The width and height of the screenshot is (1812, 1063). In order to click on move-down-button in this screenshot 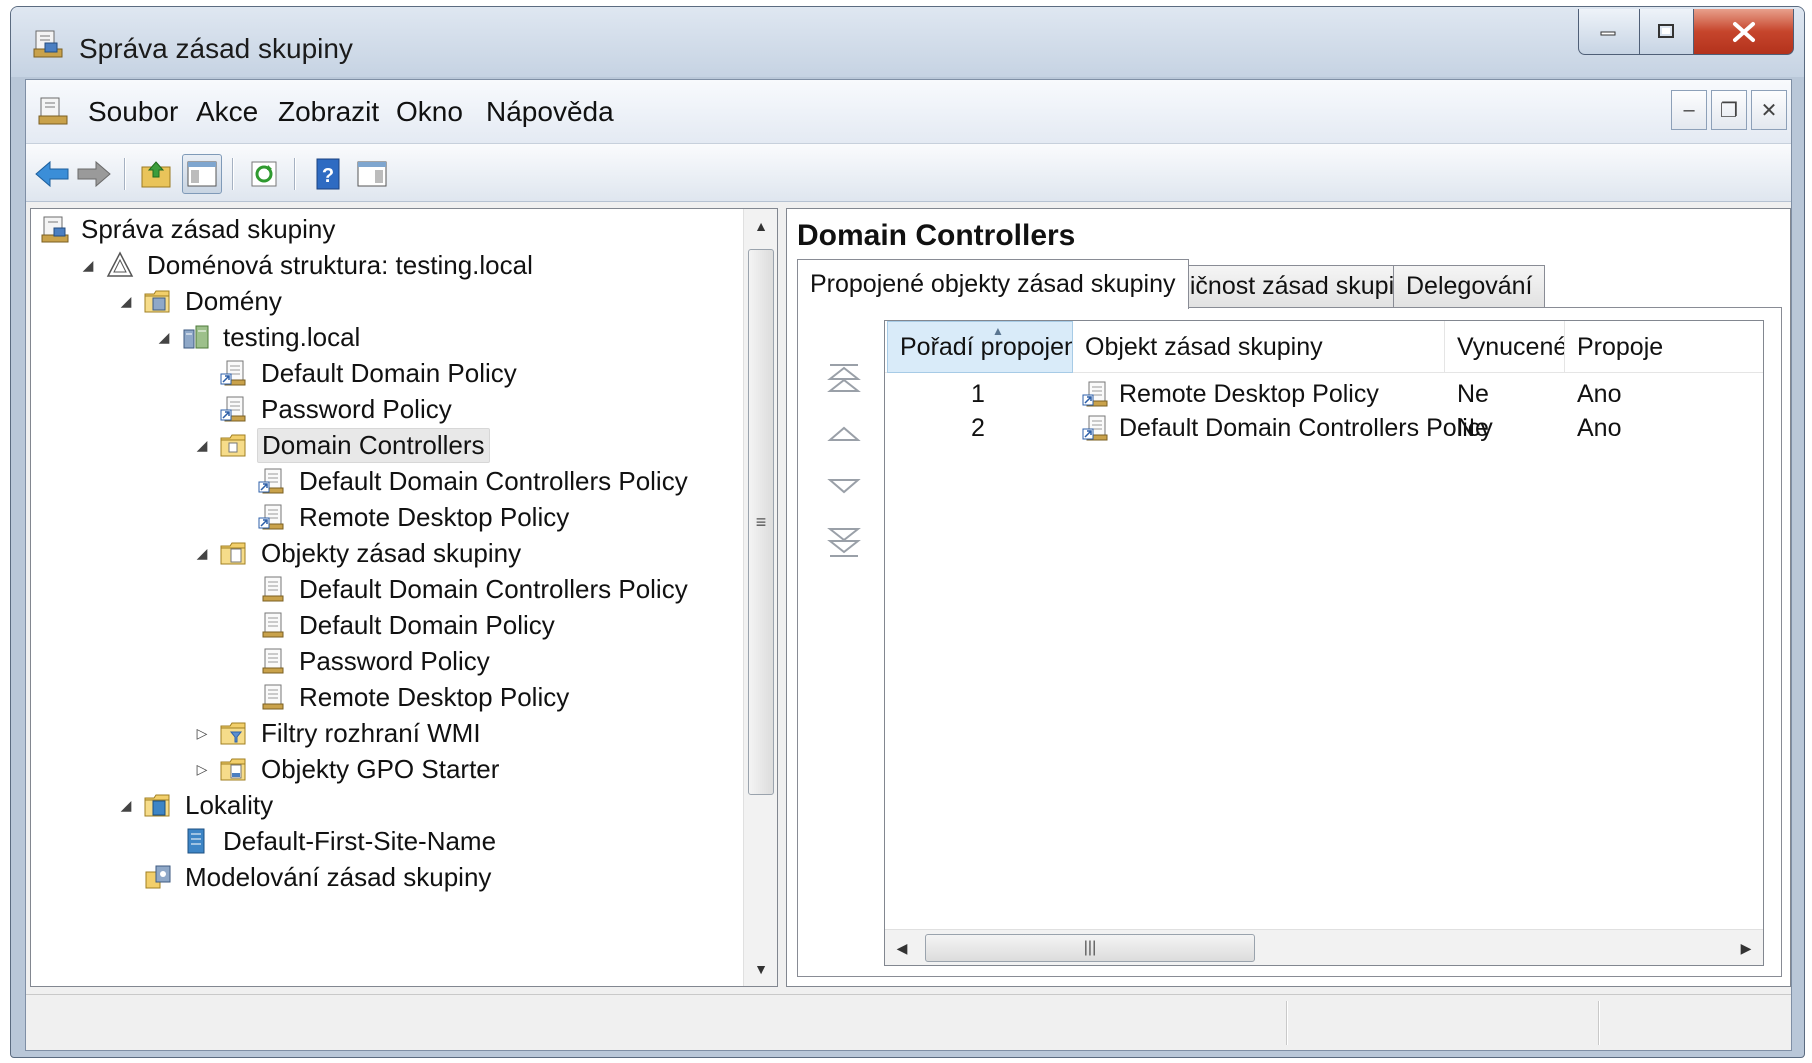, I will do `click(844, 486)`.